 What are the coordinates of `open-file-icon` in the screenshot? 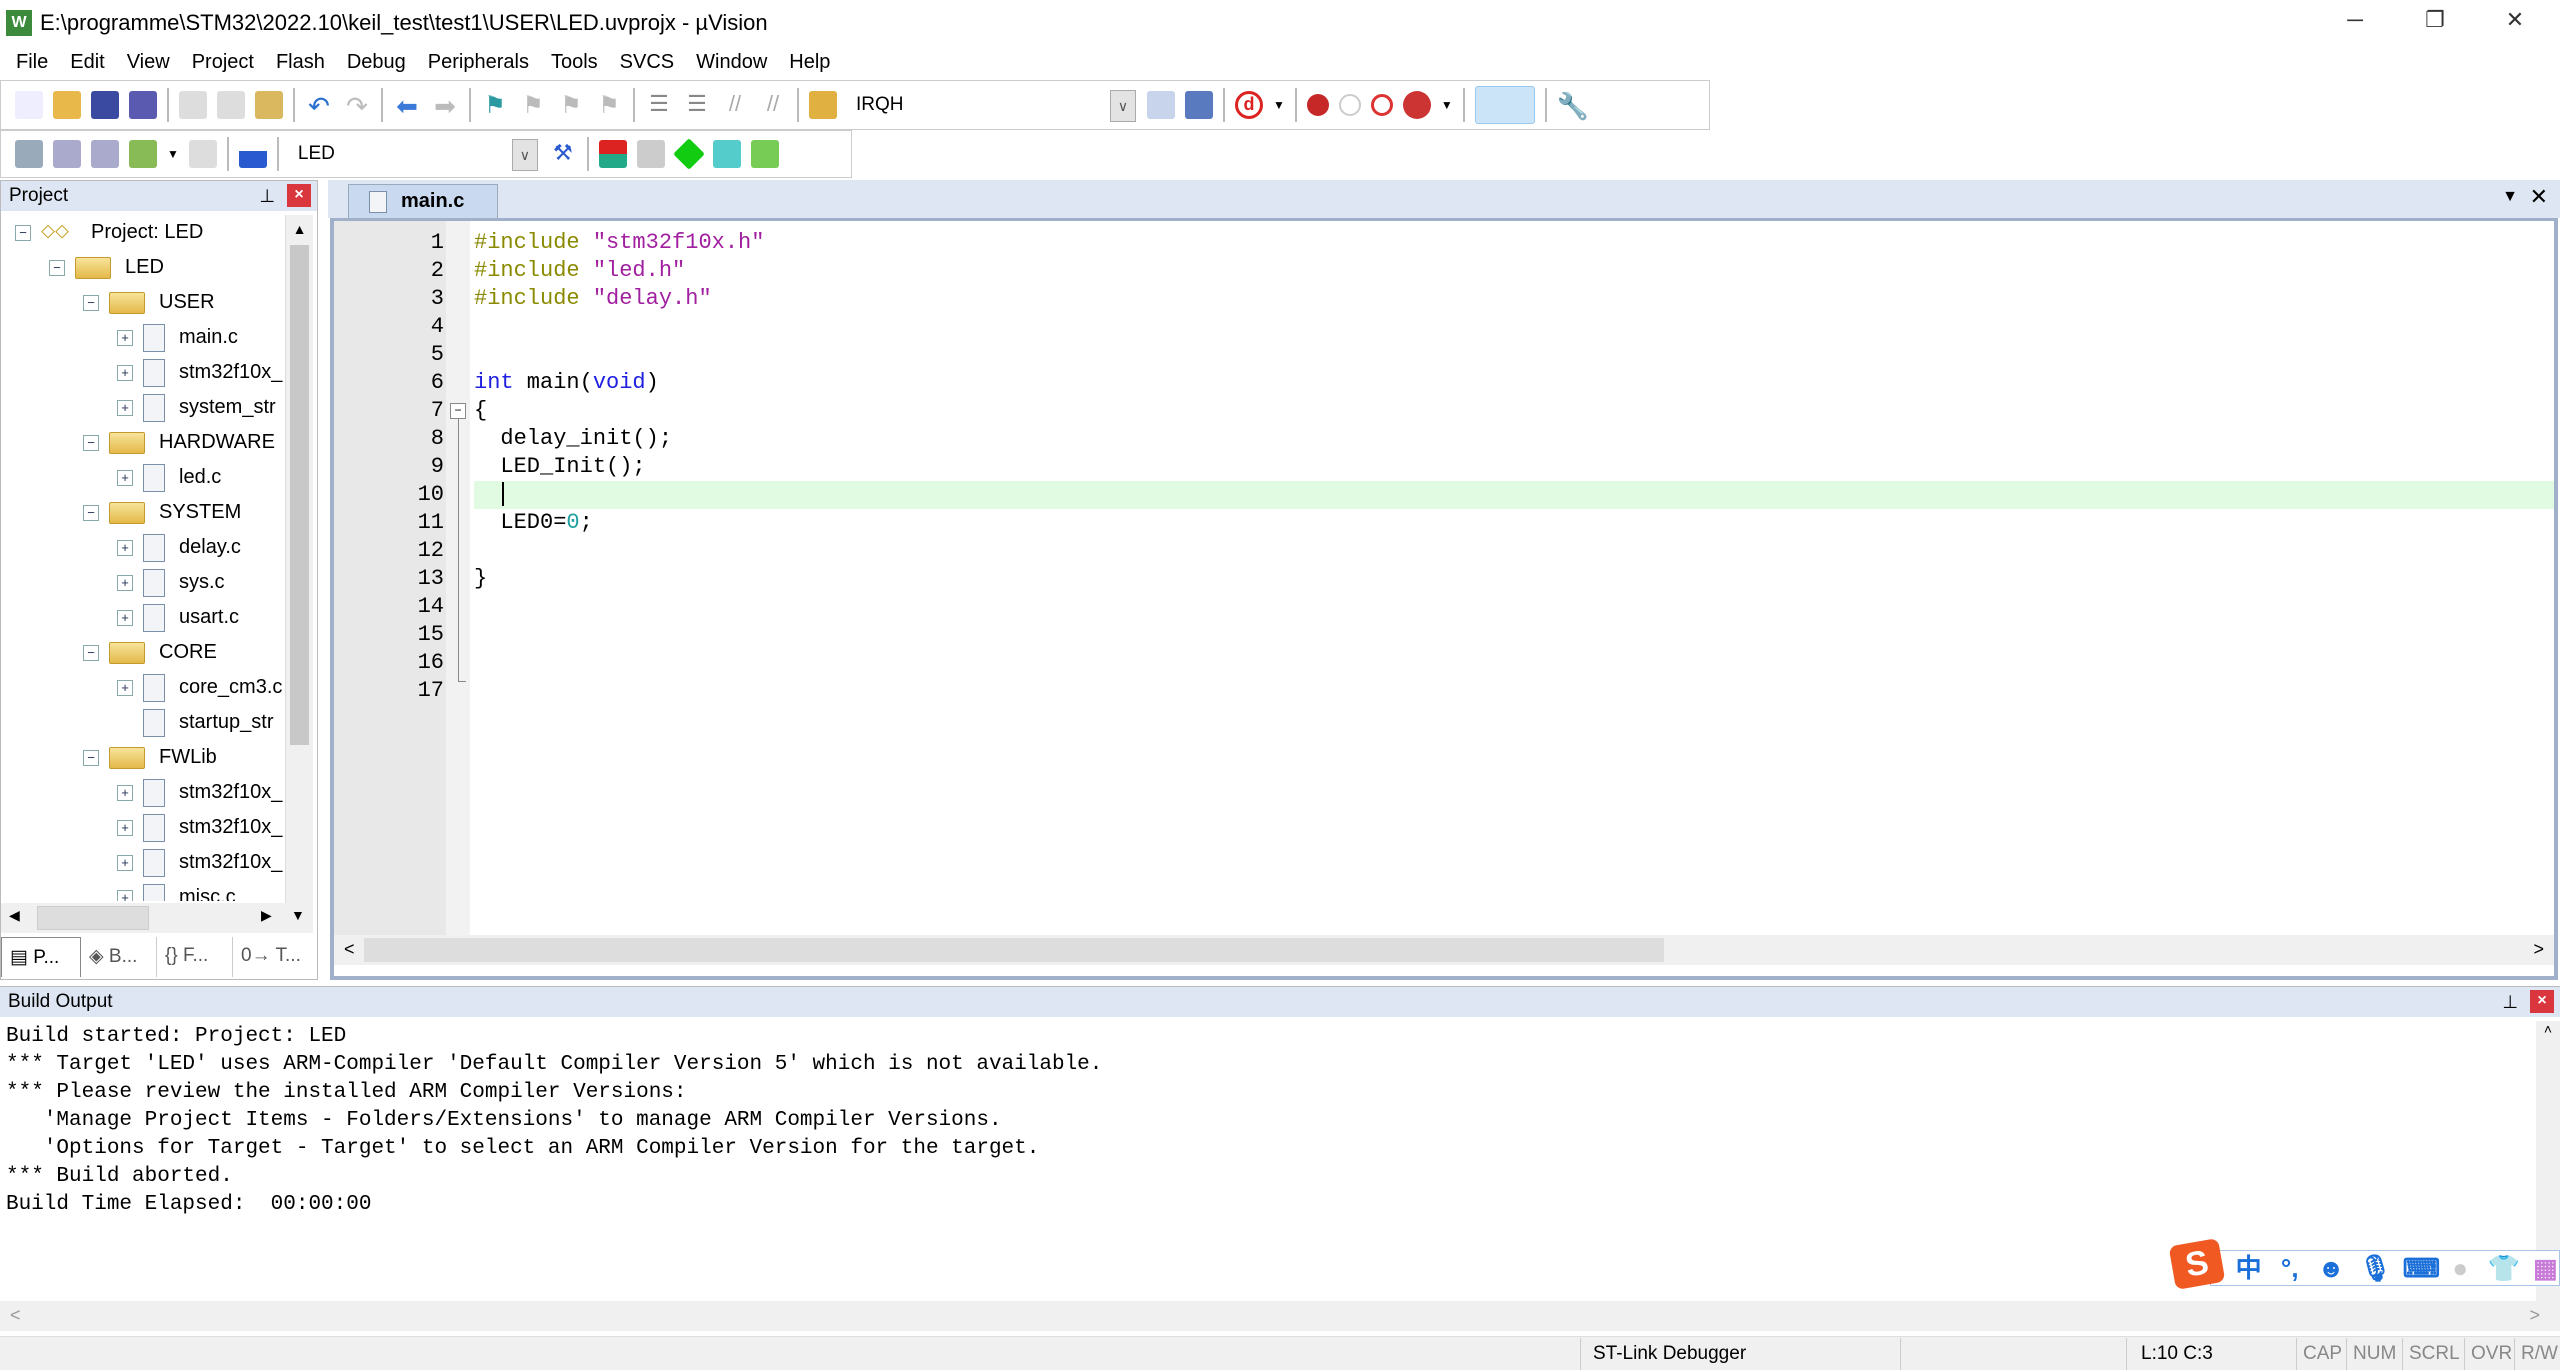 It's located at (67, 105).